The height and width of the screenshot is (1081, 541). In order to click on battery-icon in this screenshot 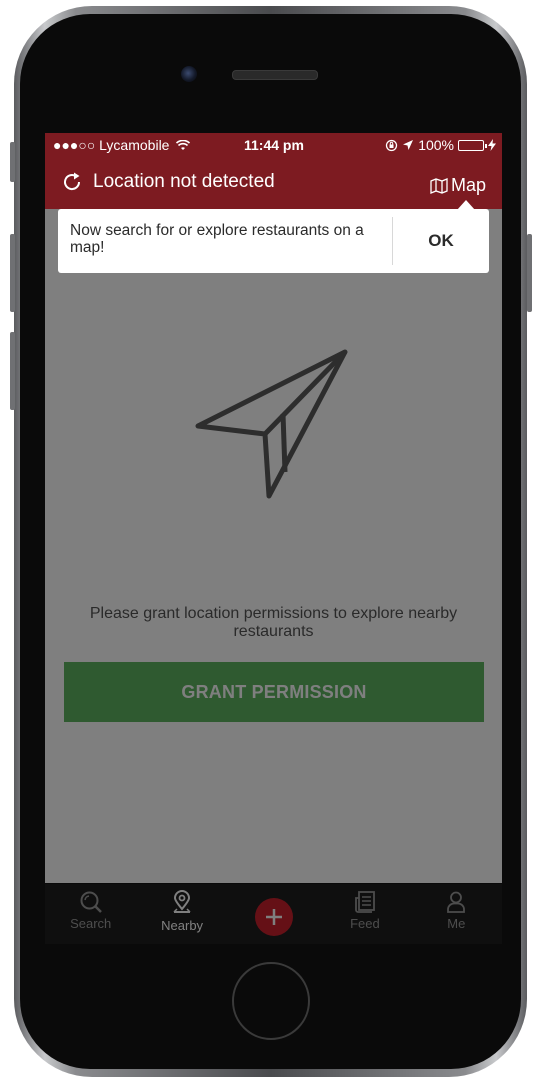, I will do `click(472, 145)`.